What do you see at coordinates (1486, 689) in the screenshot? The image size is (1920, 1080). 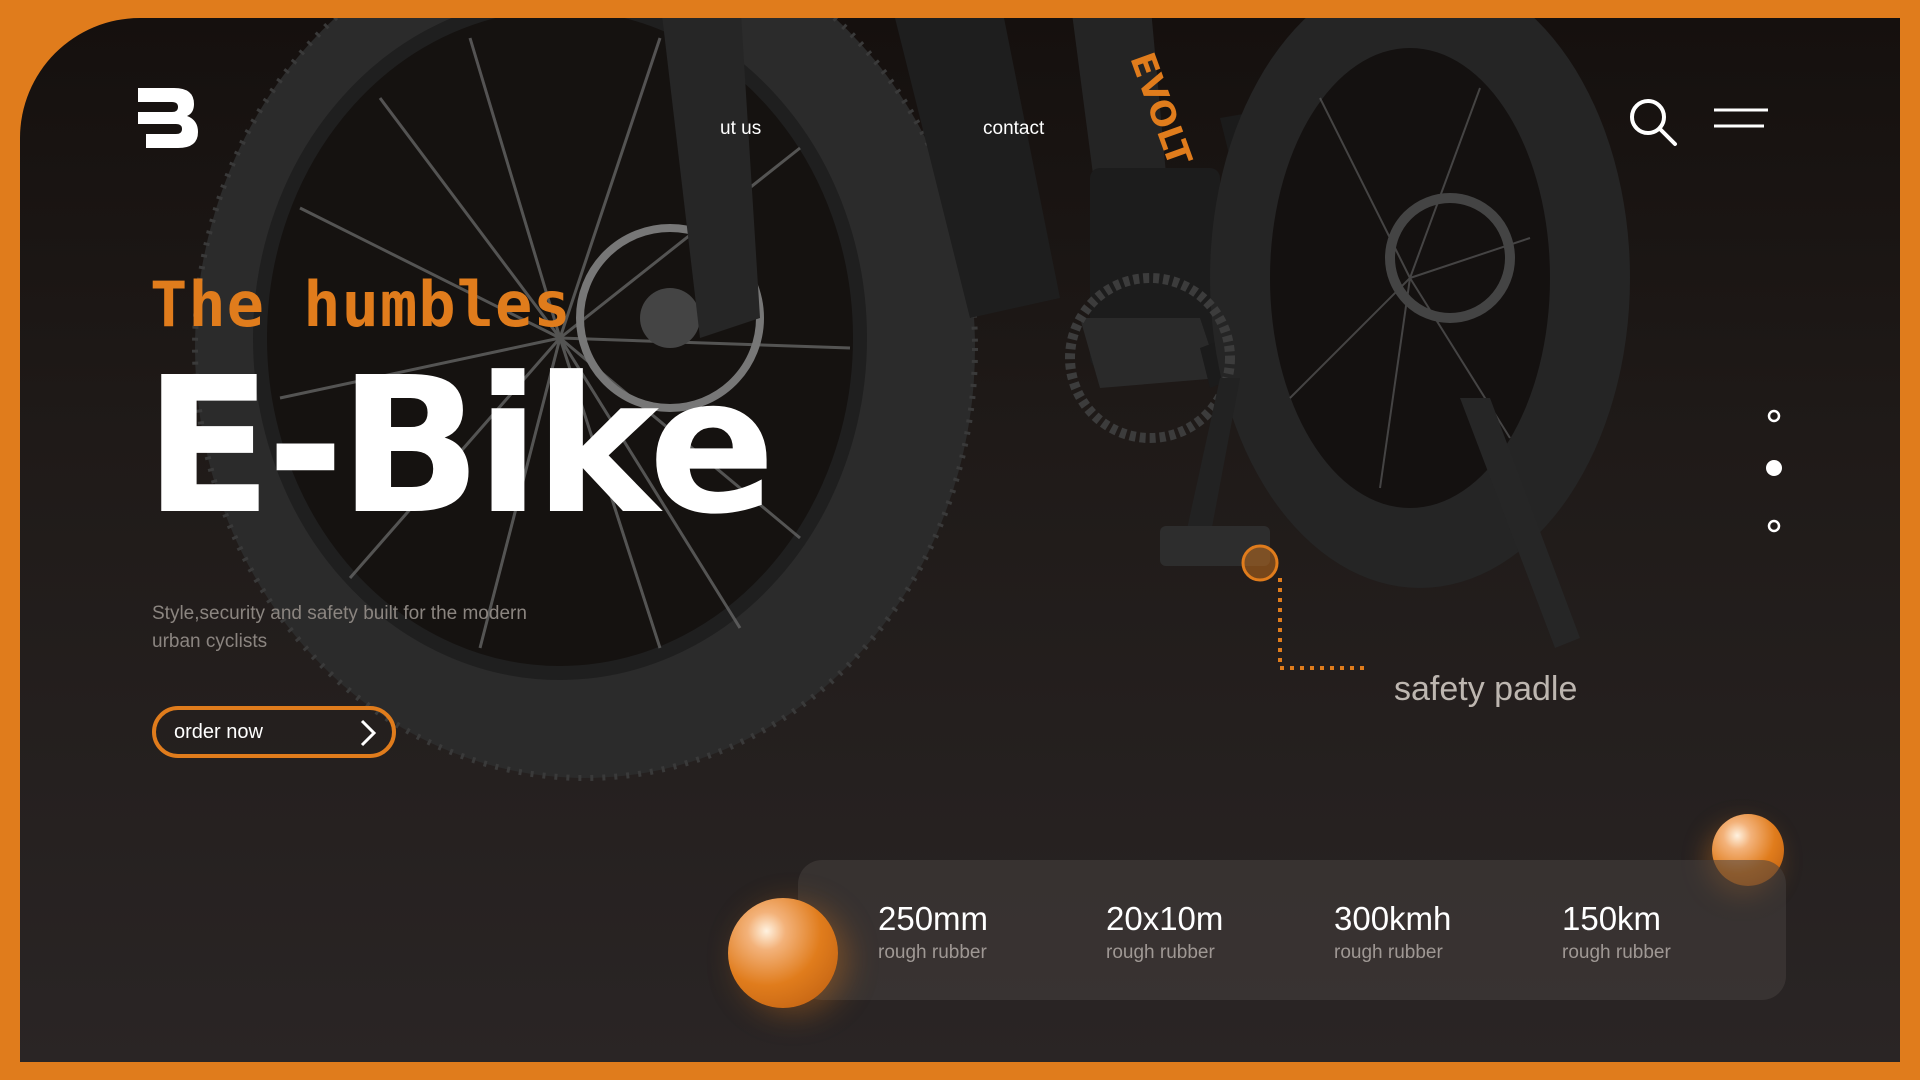 I see `callout-label: safety padle` at bounding box center [1486, 689].